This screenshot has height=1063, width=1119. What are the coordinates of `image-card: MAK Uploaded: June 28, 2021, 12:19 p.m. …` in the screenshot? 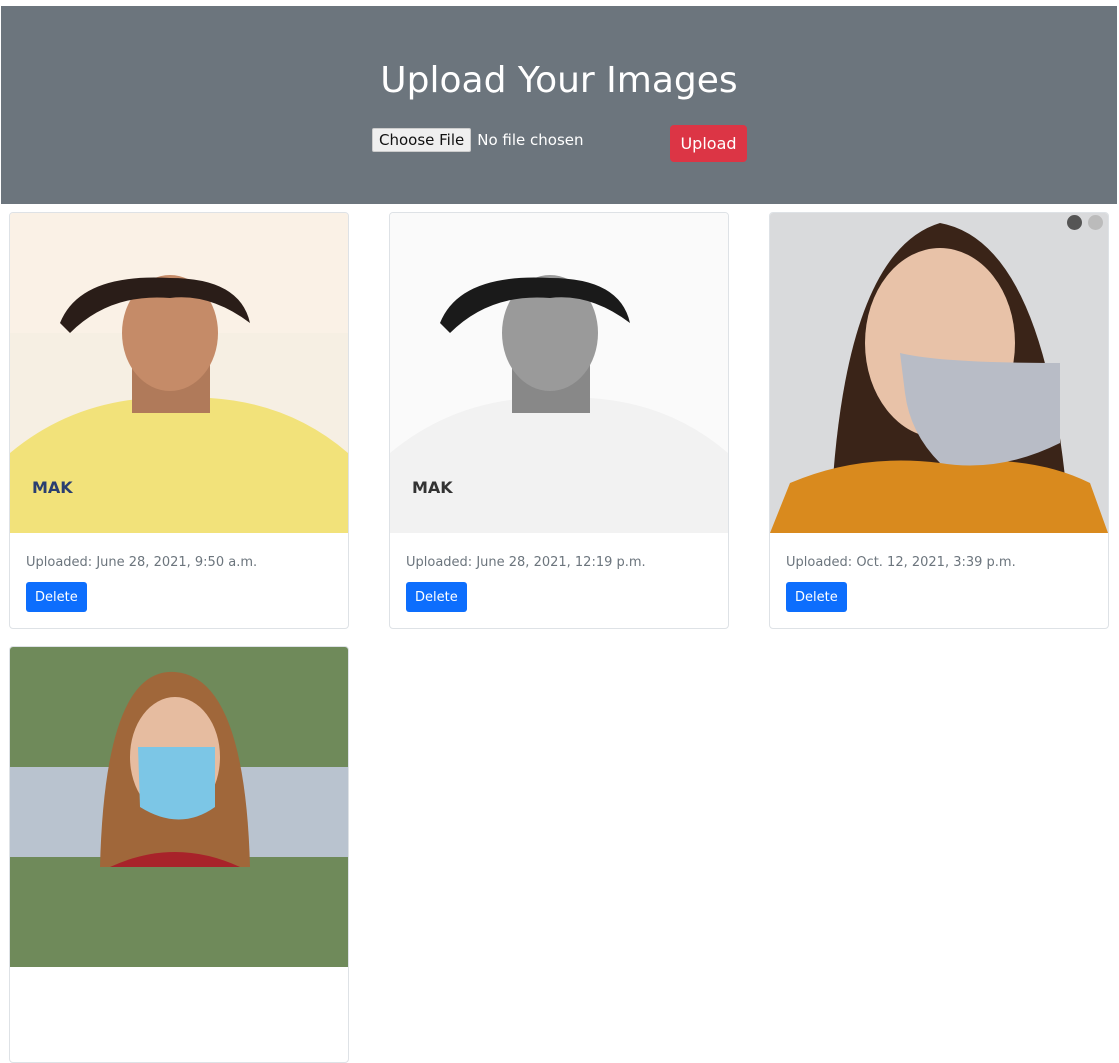 It's located at (559, 420).